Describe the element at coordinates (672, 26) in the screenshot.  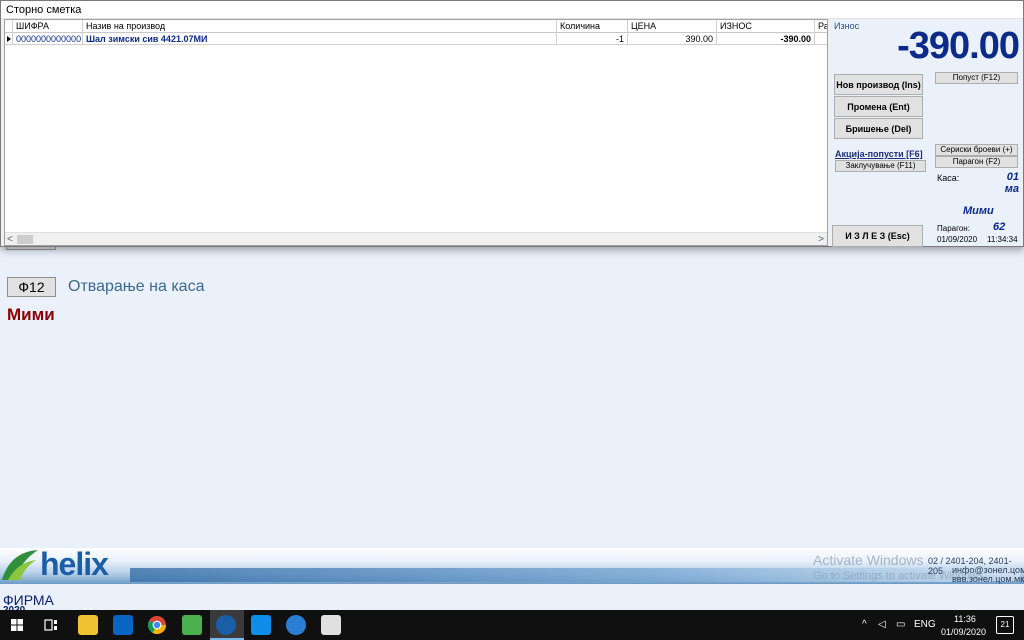
I see `column-header-price: ЦЕНА` at that location.